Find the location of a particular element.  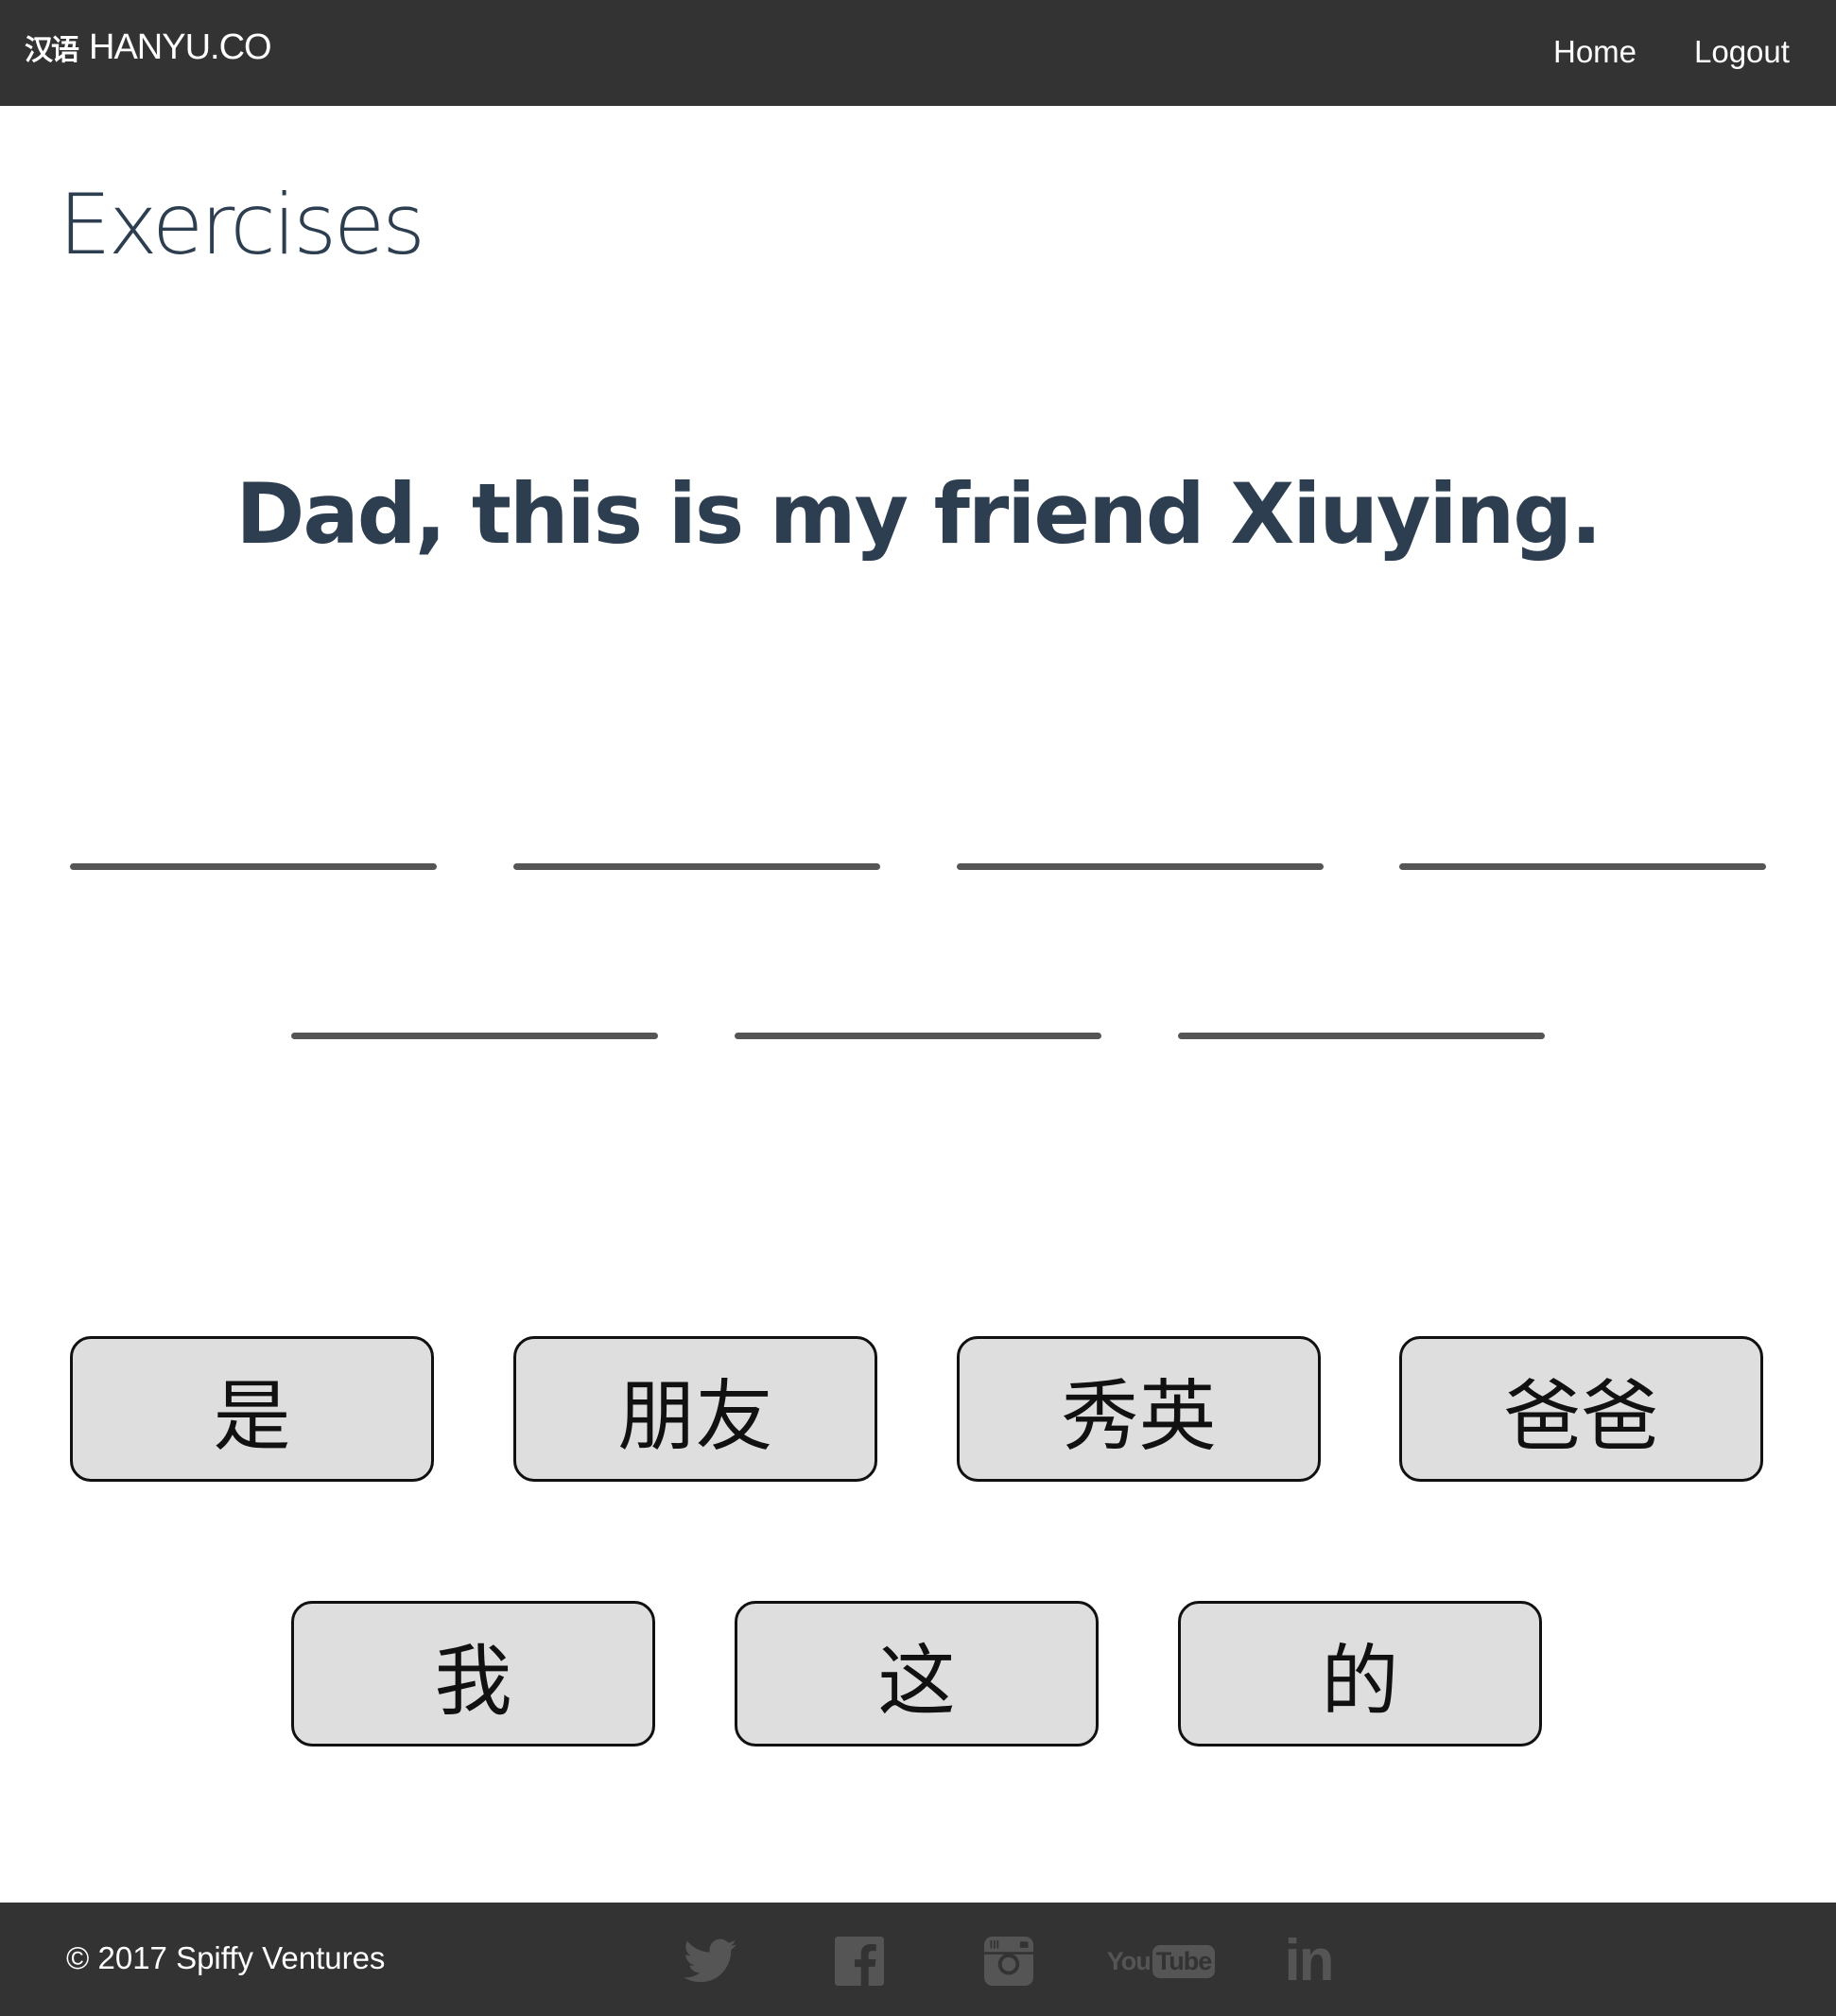

brand-logo-link: 汉语 HANYU.CO is located at coordinates (148, 47).